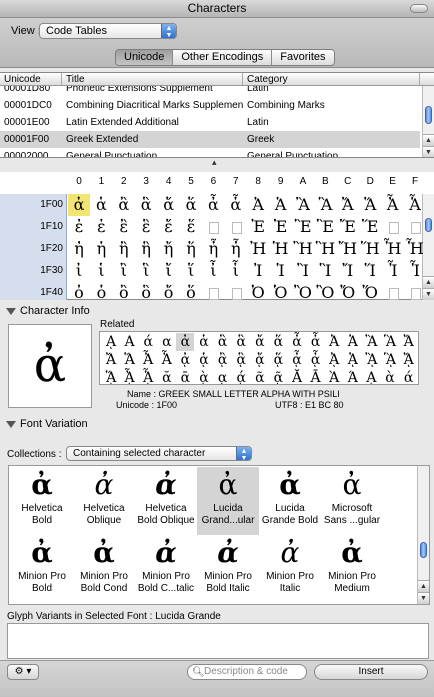  Describe the element at coordinates (236, 249) in the screenshot. I see `character-cell: ἧ` at that location.